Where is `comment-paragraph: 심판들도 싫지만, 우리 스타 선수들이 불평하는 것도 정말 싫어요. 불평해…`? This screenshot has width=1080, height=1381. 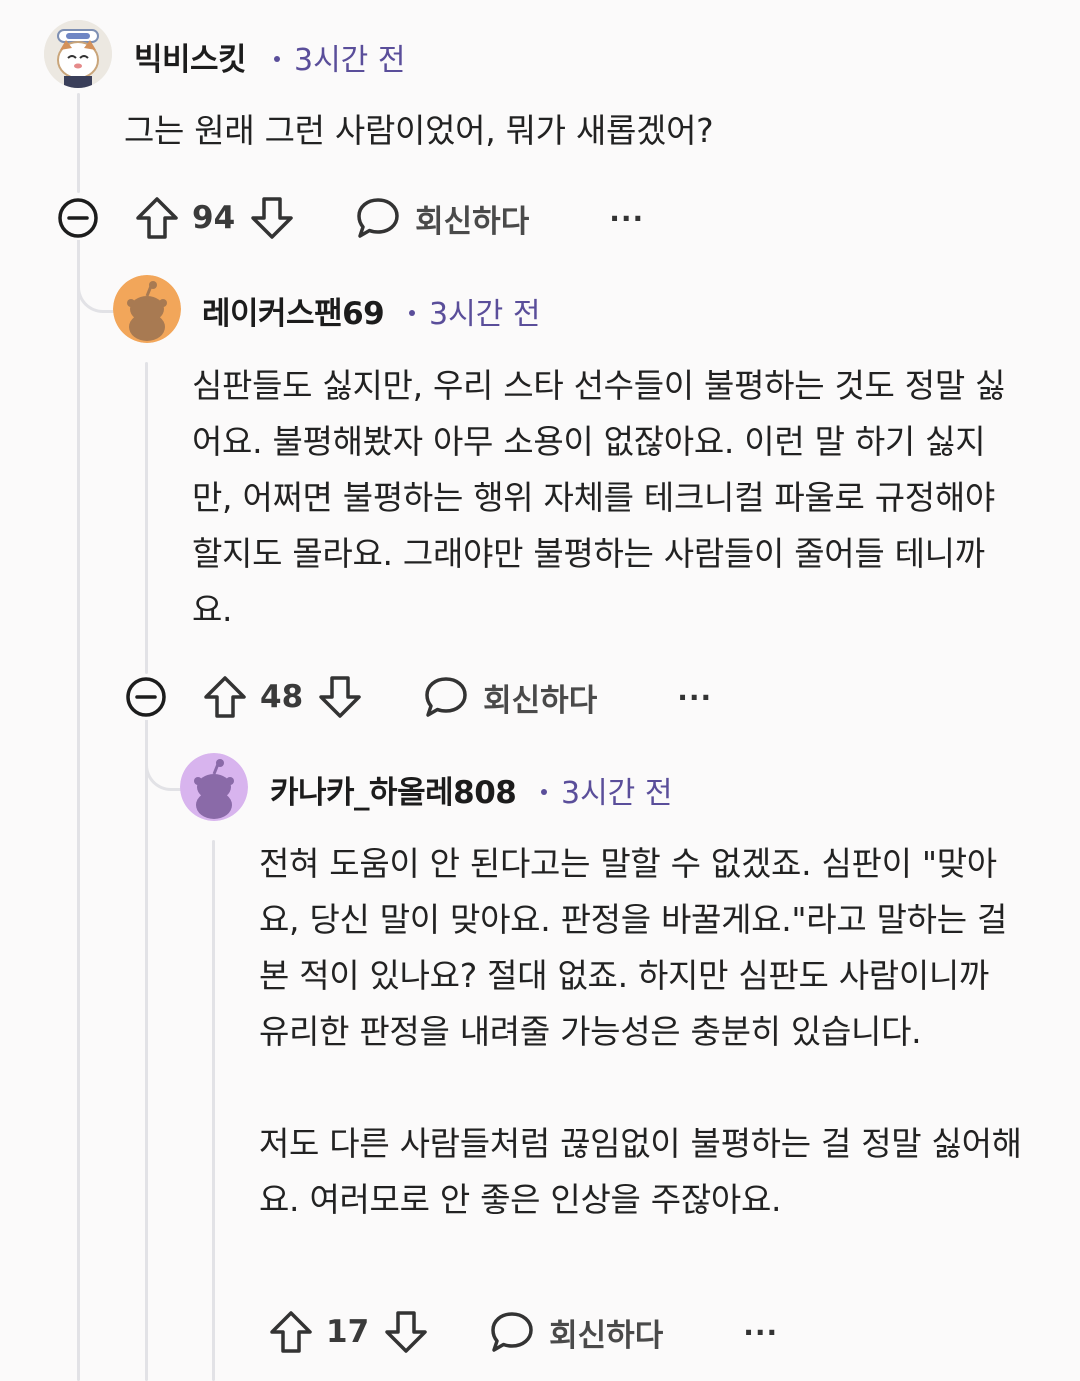
comment-paragraph: 심판들도 싫지만, 우리 스타 선수들이 불평하는 것도 정말 싫어요. 불평해… is located at coordinates (599, 497).